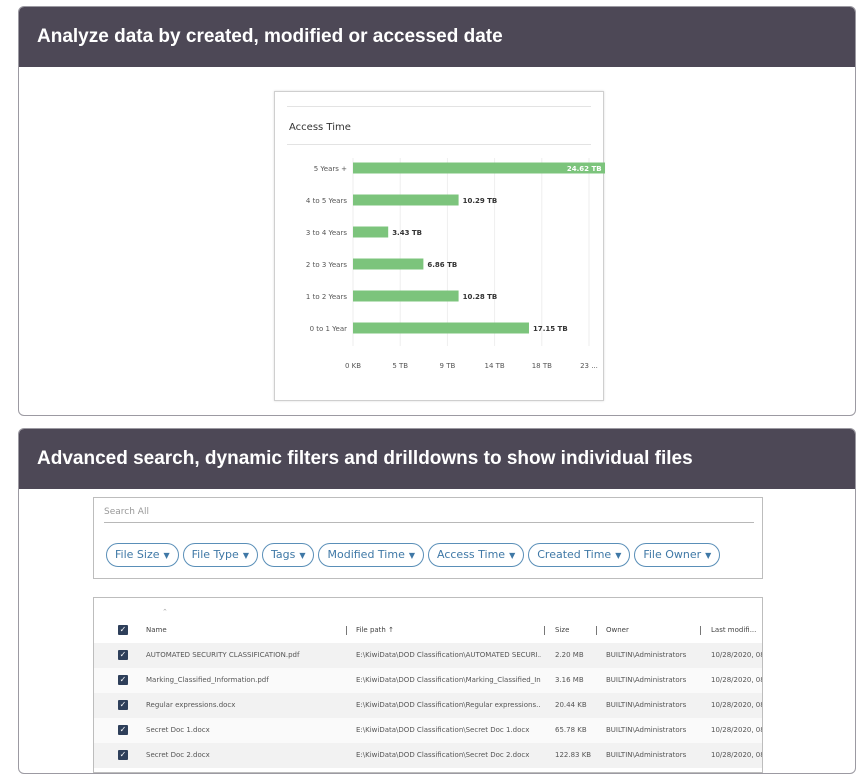 The width and height of the screenshot is (857, 777). Describe the element at coordinates (223, 655) in the screenshot. I see `cell-name: AUTOMATED SECURITY CLASSIFICATION.pdf` at that location.